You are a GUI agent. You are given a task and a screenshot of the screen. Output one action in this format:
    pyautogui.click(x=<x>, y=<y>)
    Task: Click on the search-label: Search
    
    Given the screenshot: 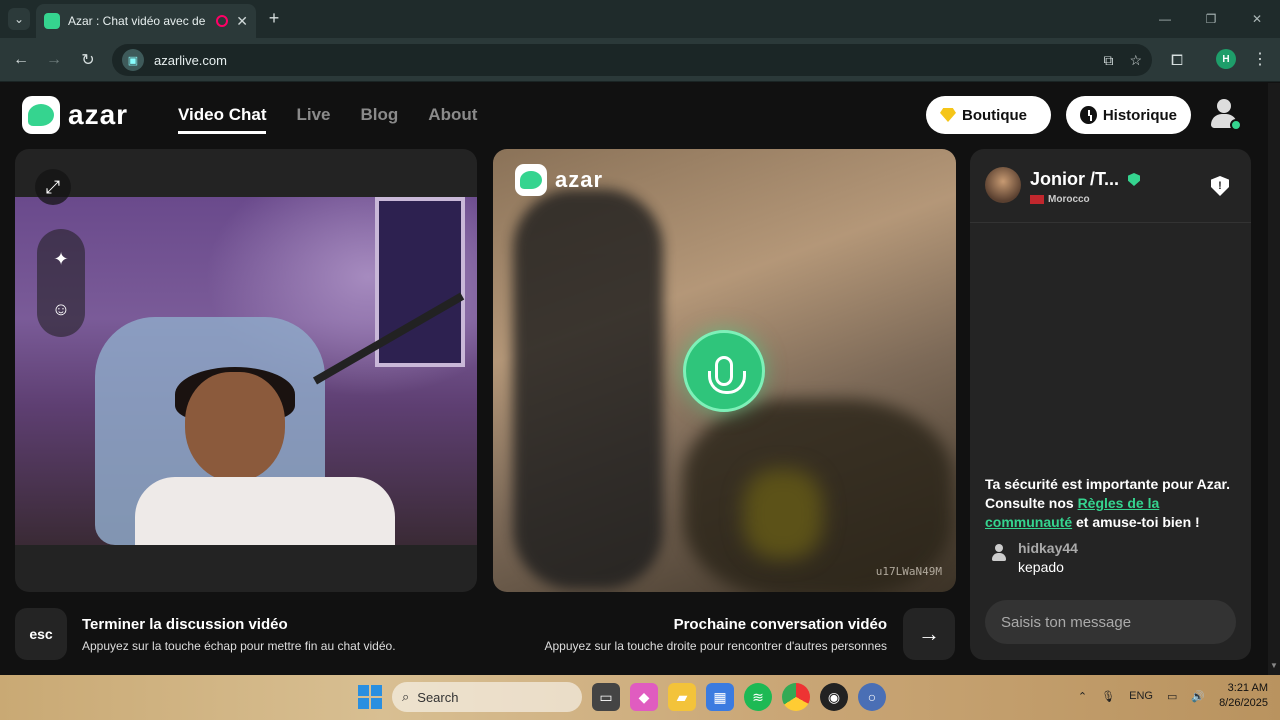 What is the action you would take?
    pyautogui.click(x=438, y=697)
    